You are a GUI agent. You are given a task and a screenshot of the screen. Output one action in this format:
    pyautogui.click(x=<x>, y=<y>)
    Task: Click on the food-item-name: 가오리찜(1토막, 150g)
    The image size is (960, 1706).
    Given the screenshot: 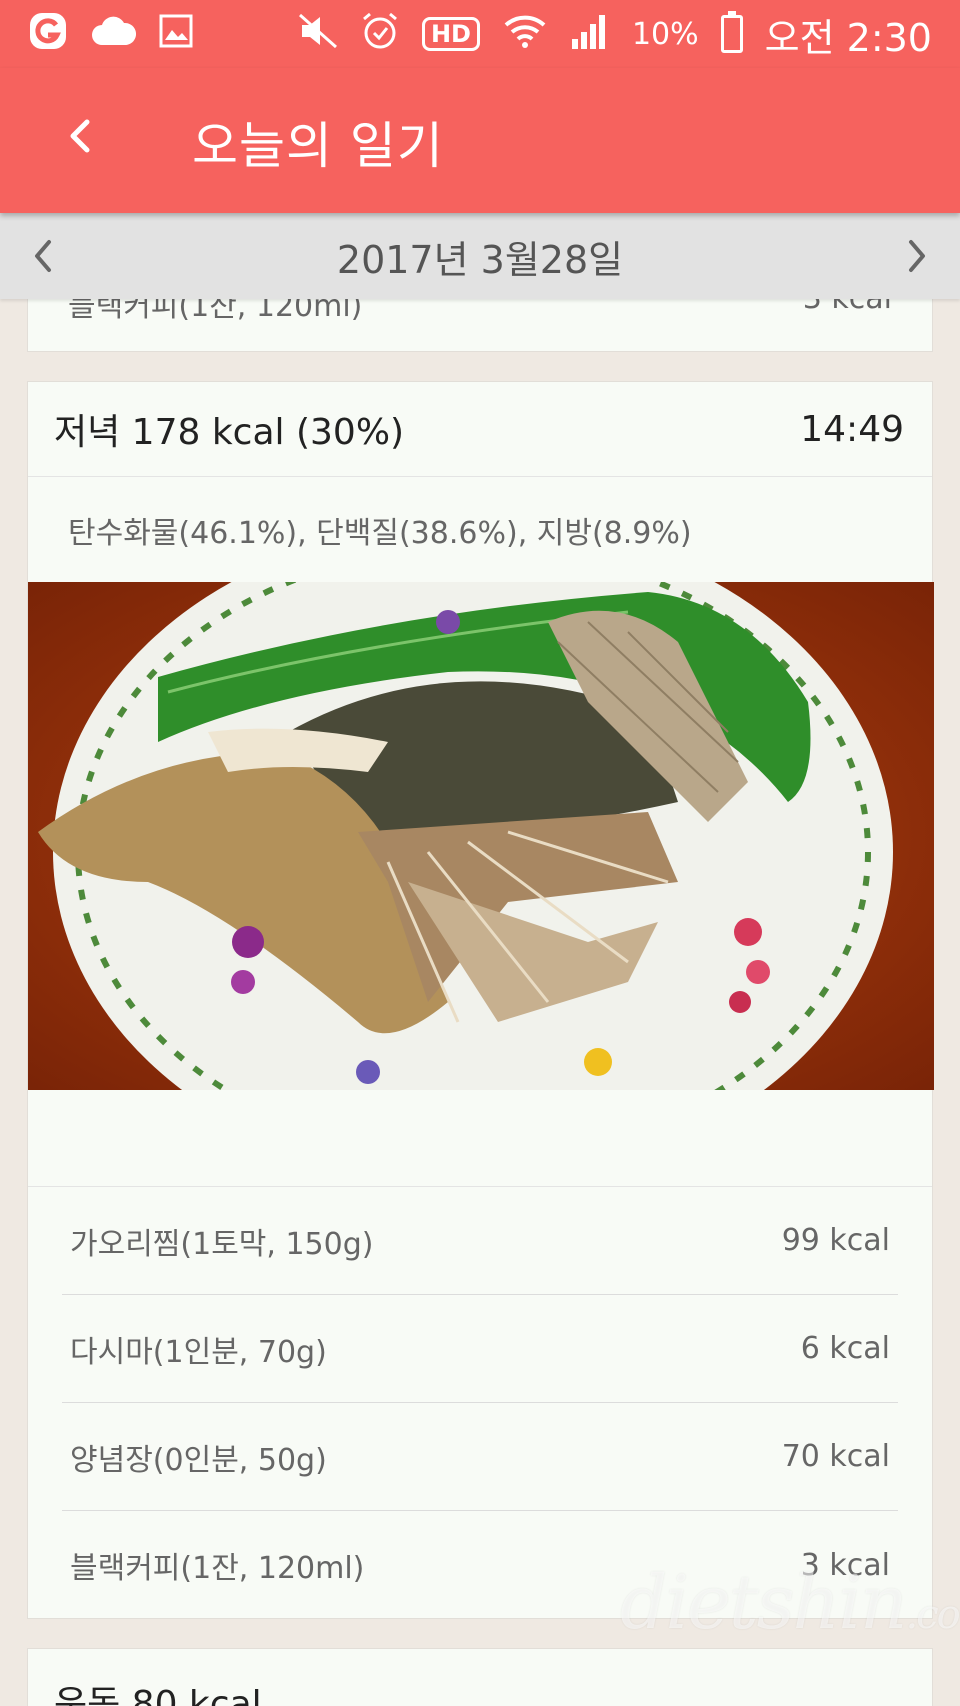 What is the action you would take?
    pyautogui.click(x=222, y=1244)
    